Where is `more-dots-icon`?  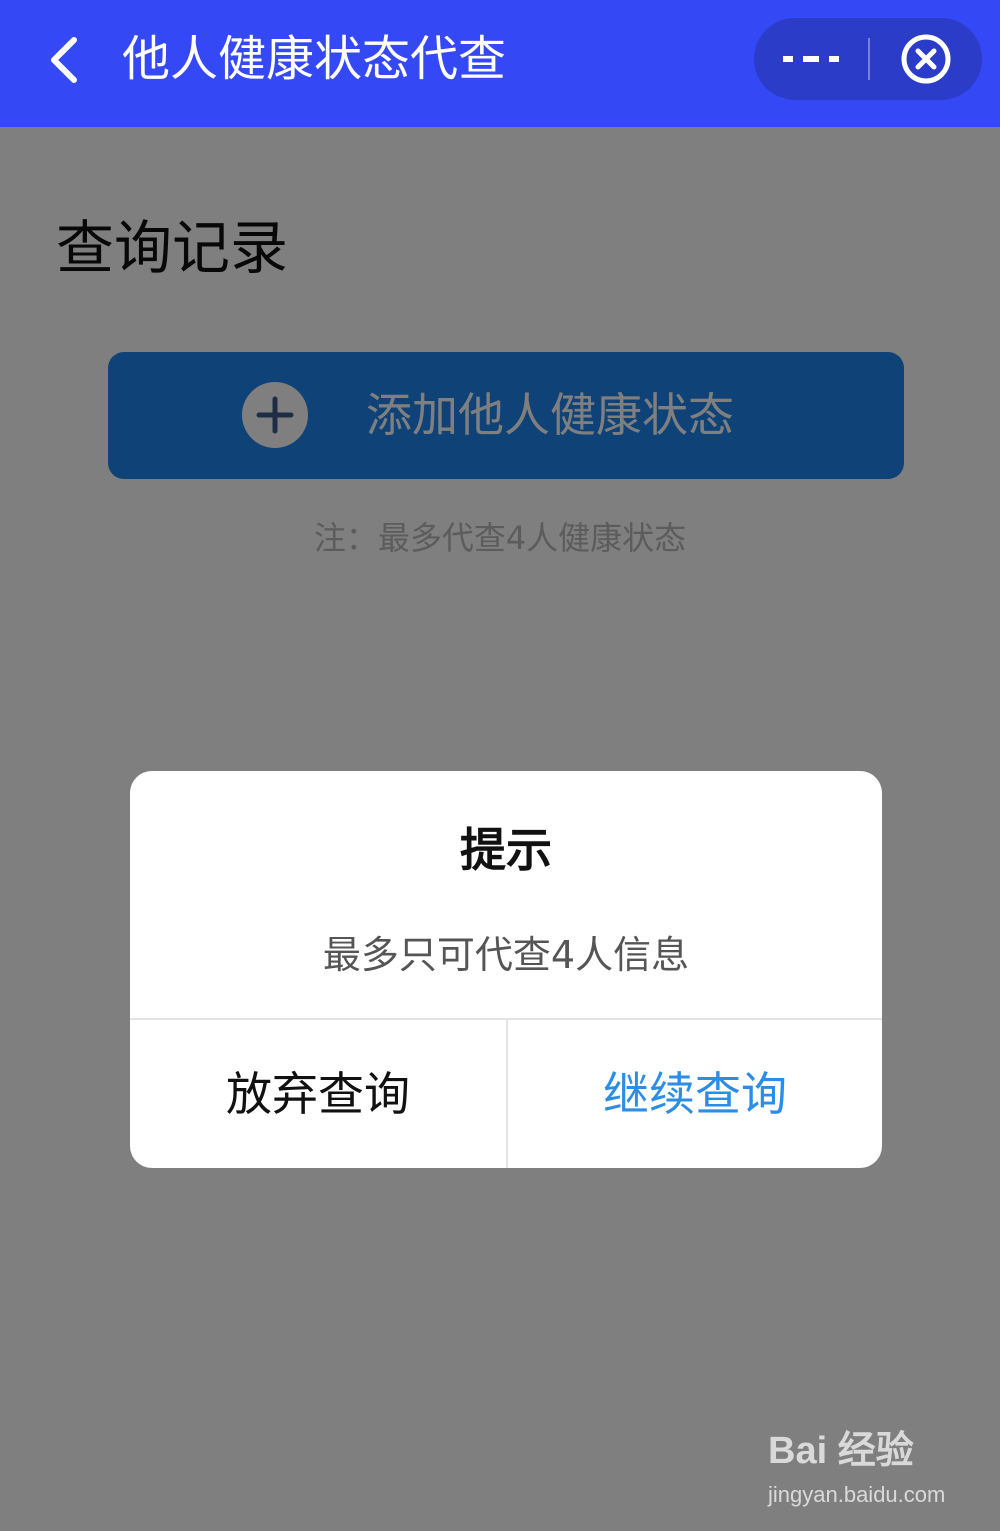
more-dots-icon is located at coordinates (811, 59).